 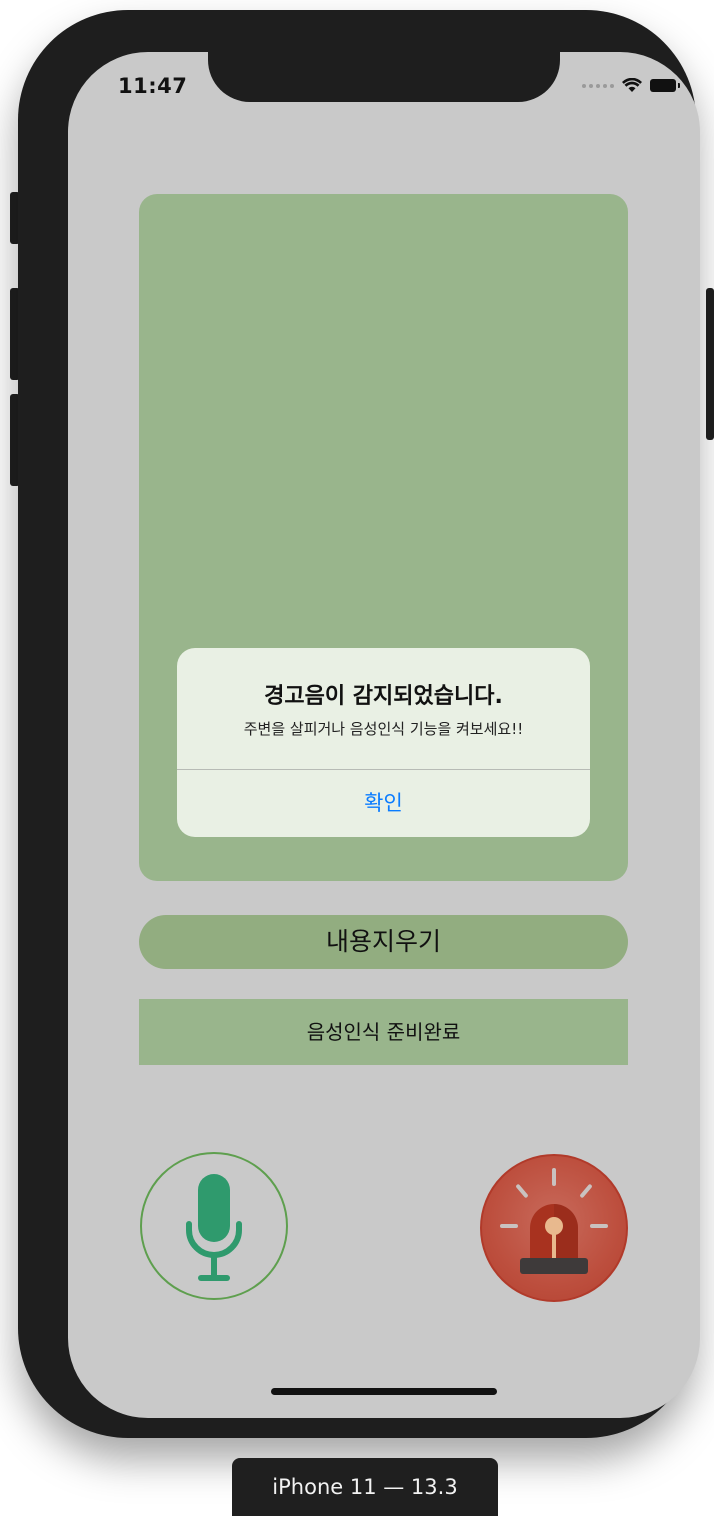 I want to click on alert-title: 경고음이 감지되었습니다., so click(x=383, y=696).